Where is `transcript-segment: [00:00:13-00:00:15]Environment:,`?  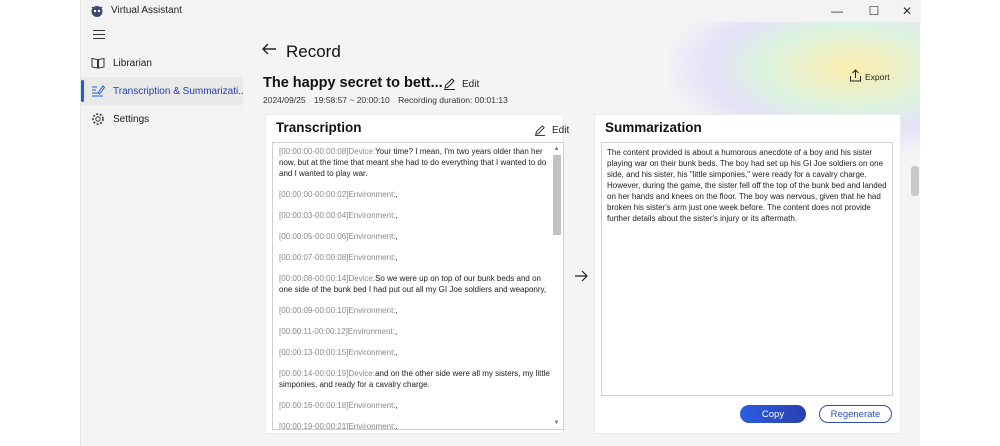
transcript-segment: [00:00:13-00:00:15]Environment:, is located at coordinates (415, 352).